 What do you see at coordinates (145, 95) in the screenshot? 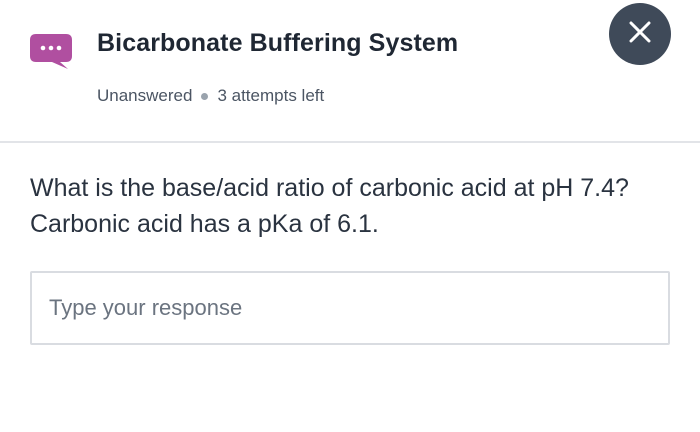
I see `status-label: Unanswered` at bounding box center [145, 95].